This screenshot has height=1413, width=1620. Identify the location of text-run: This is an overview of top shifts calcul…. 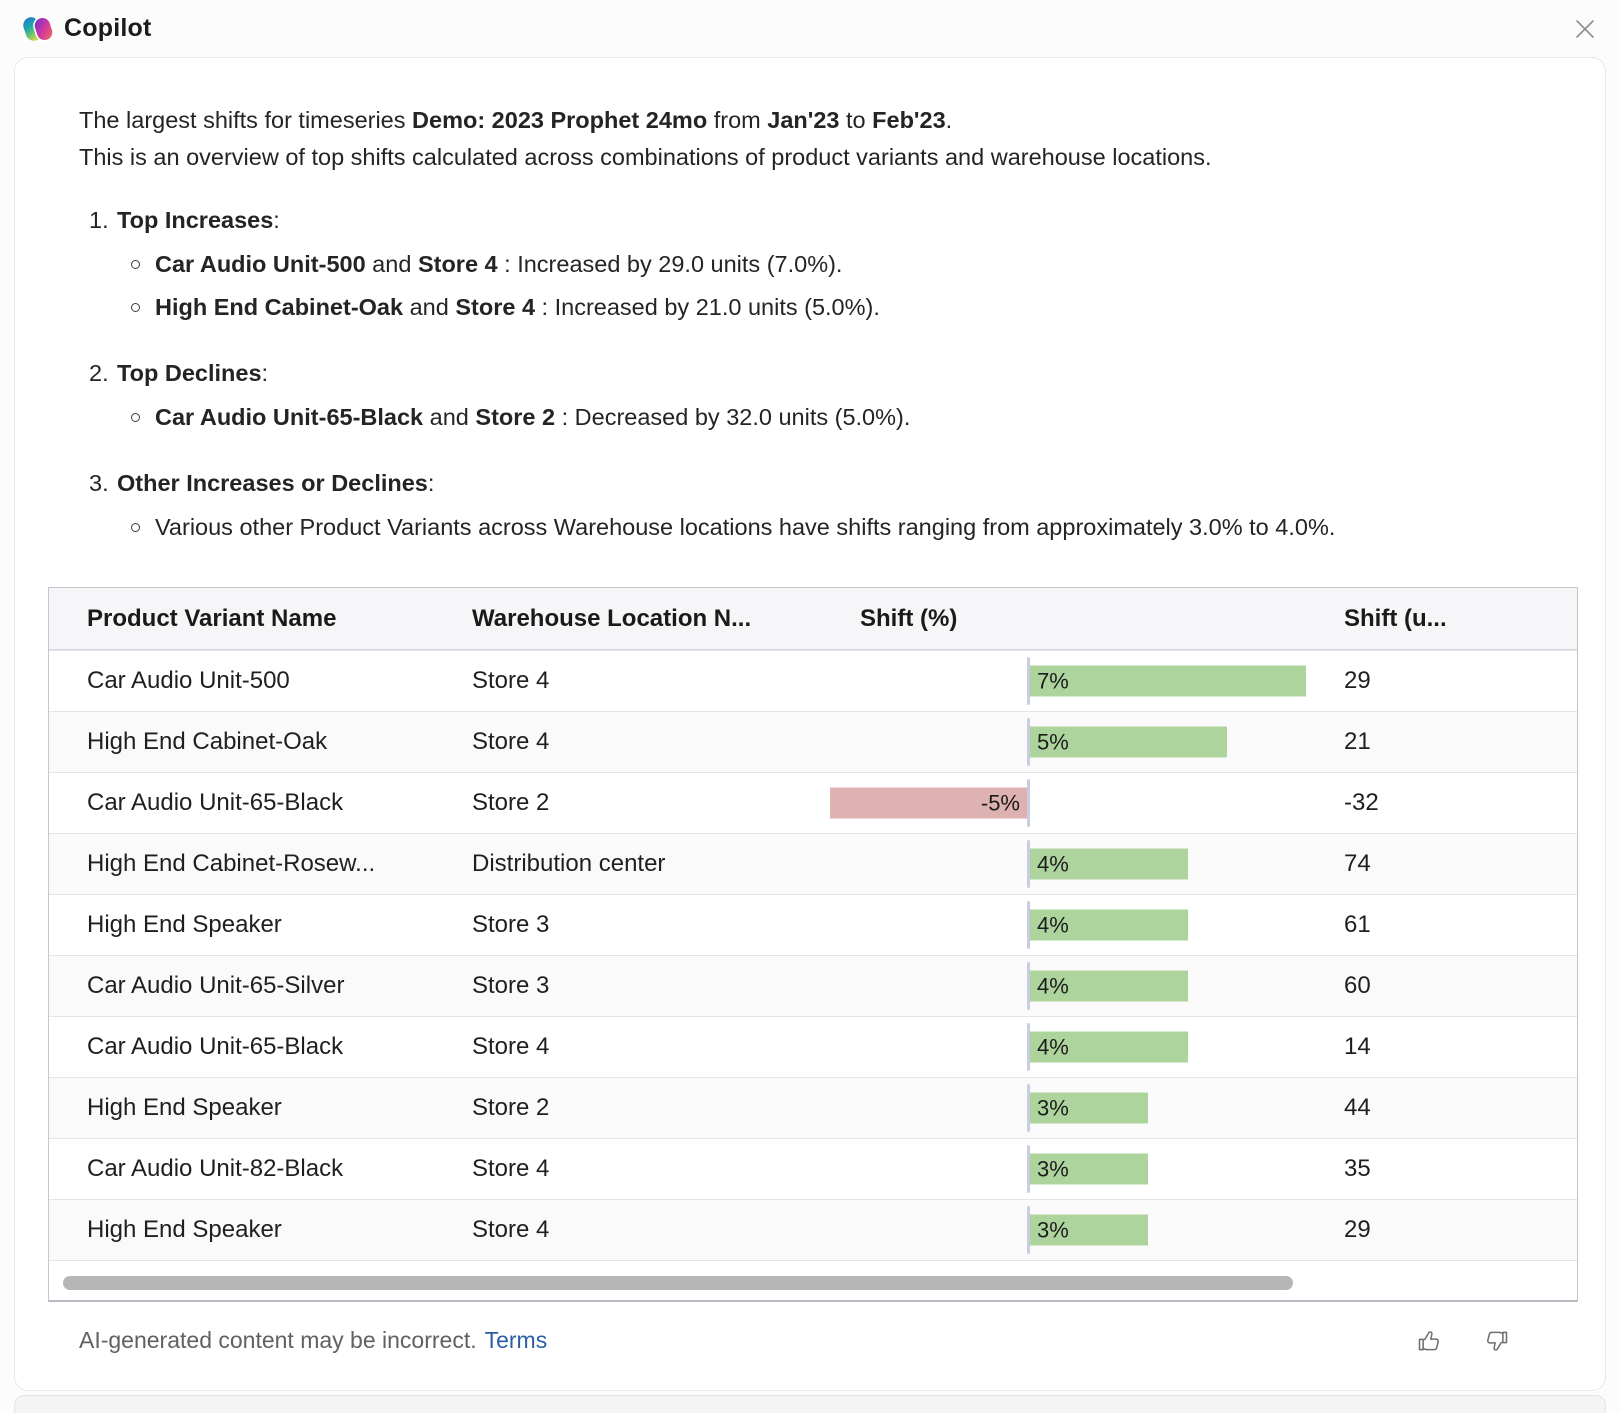
(645, 157).